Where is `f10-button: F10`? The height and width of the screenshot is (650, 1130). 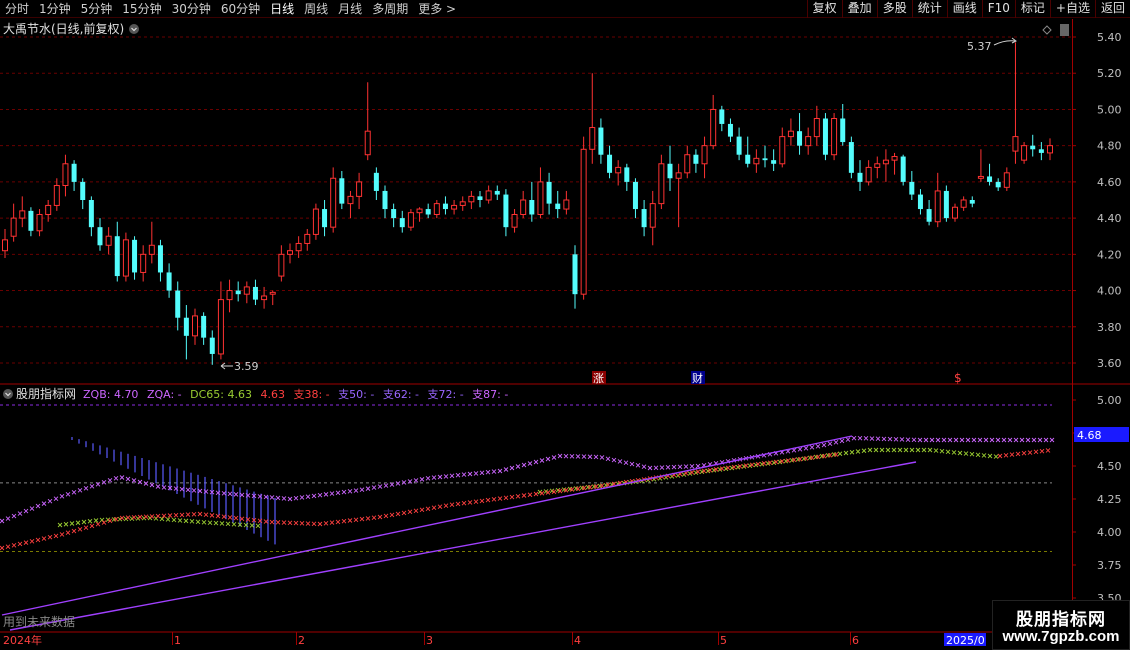
f10-button: F10 is located at coordinates (998, 9).